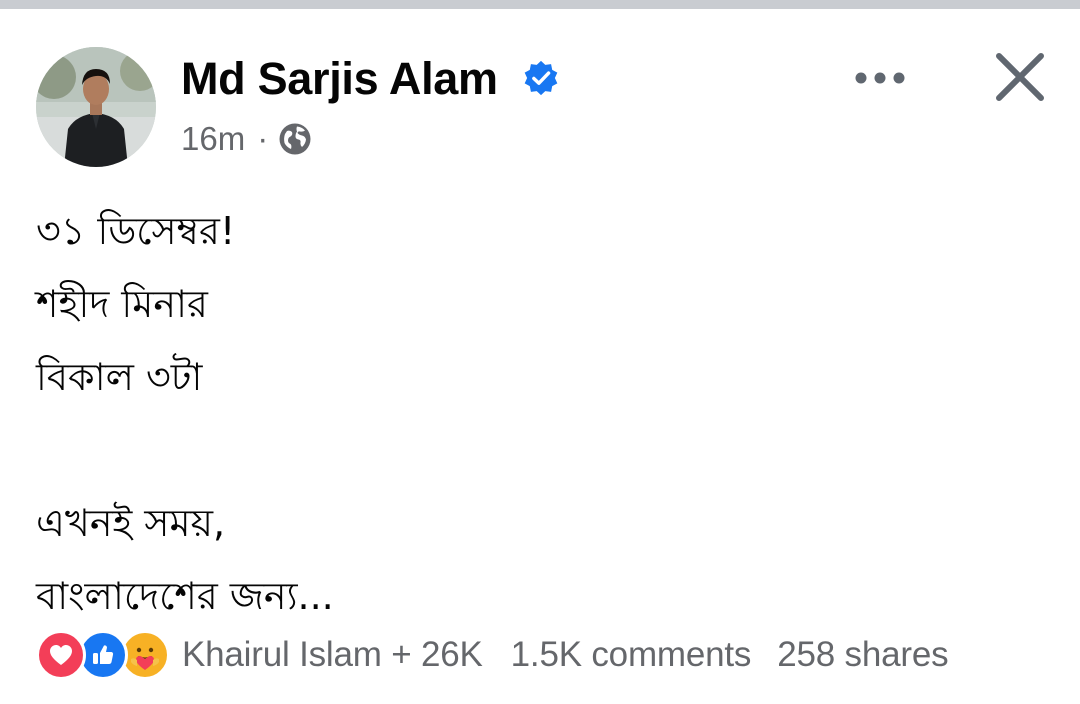  What do you see at coordinates (332, 655) in the screenshot?
I see `reactions-count: Khairul Islam + 26K` at bounding box center [332, 655].